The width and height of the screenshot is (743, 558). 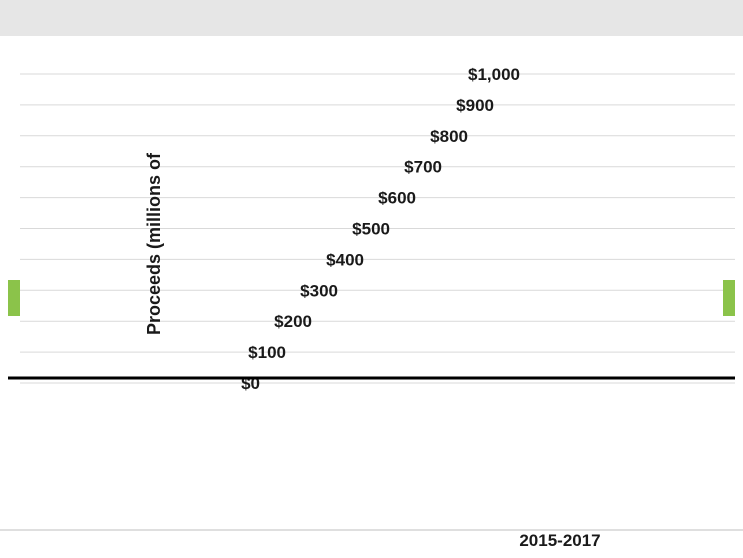 What do you see at coordinates (494, 74) in the screenshot?
I see `y-tick-label: $1,000` at bounding box center [494, 74].